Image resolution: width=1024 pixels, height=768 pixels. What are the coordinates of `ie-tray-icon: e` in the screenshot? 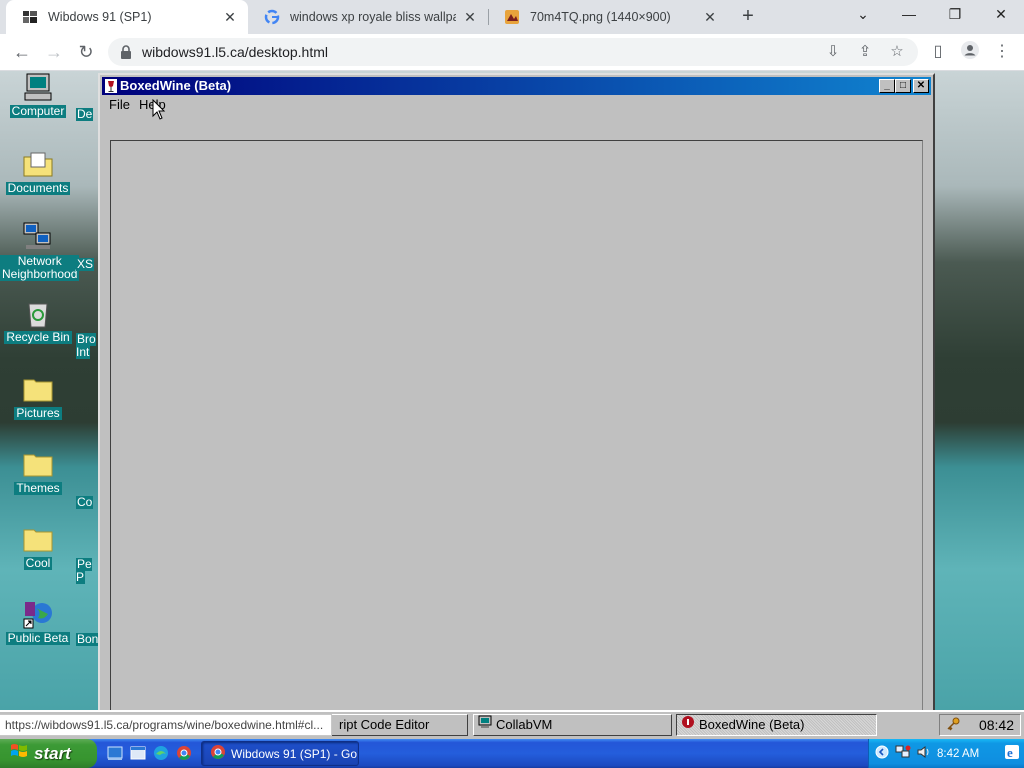 It's located at (1012, 753).